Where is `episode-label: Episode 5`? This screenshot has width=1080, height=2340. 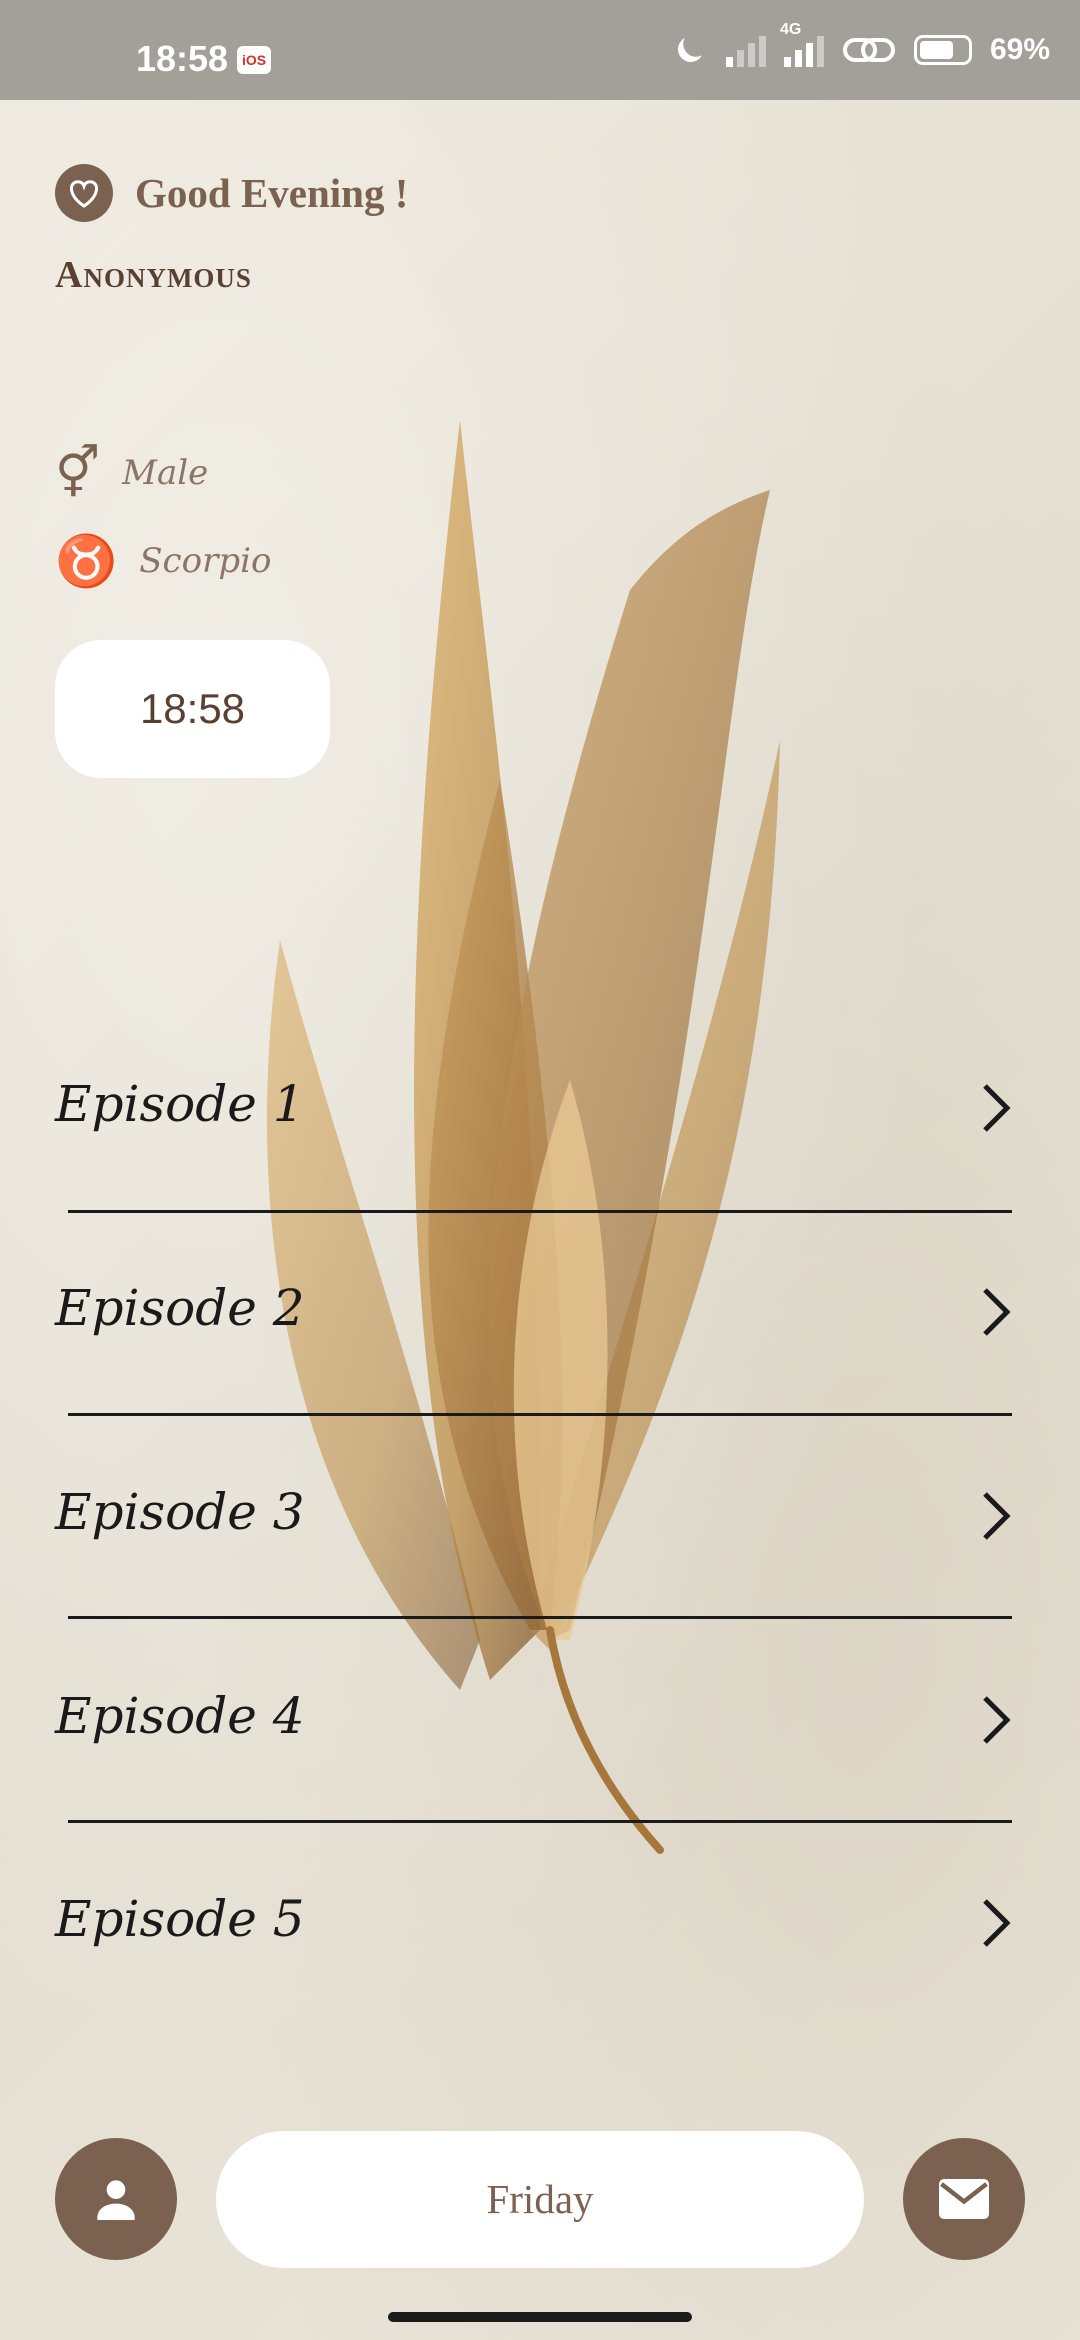
episode-label: Episode 5 is located at coordinates (180, 1919).